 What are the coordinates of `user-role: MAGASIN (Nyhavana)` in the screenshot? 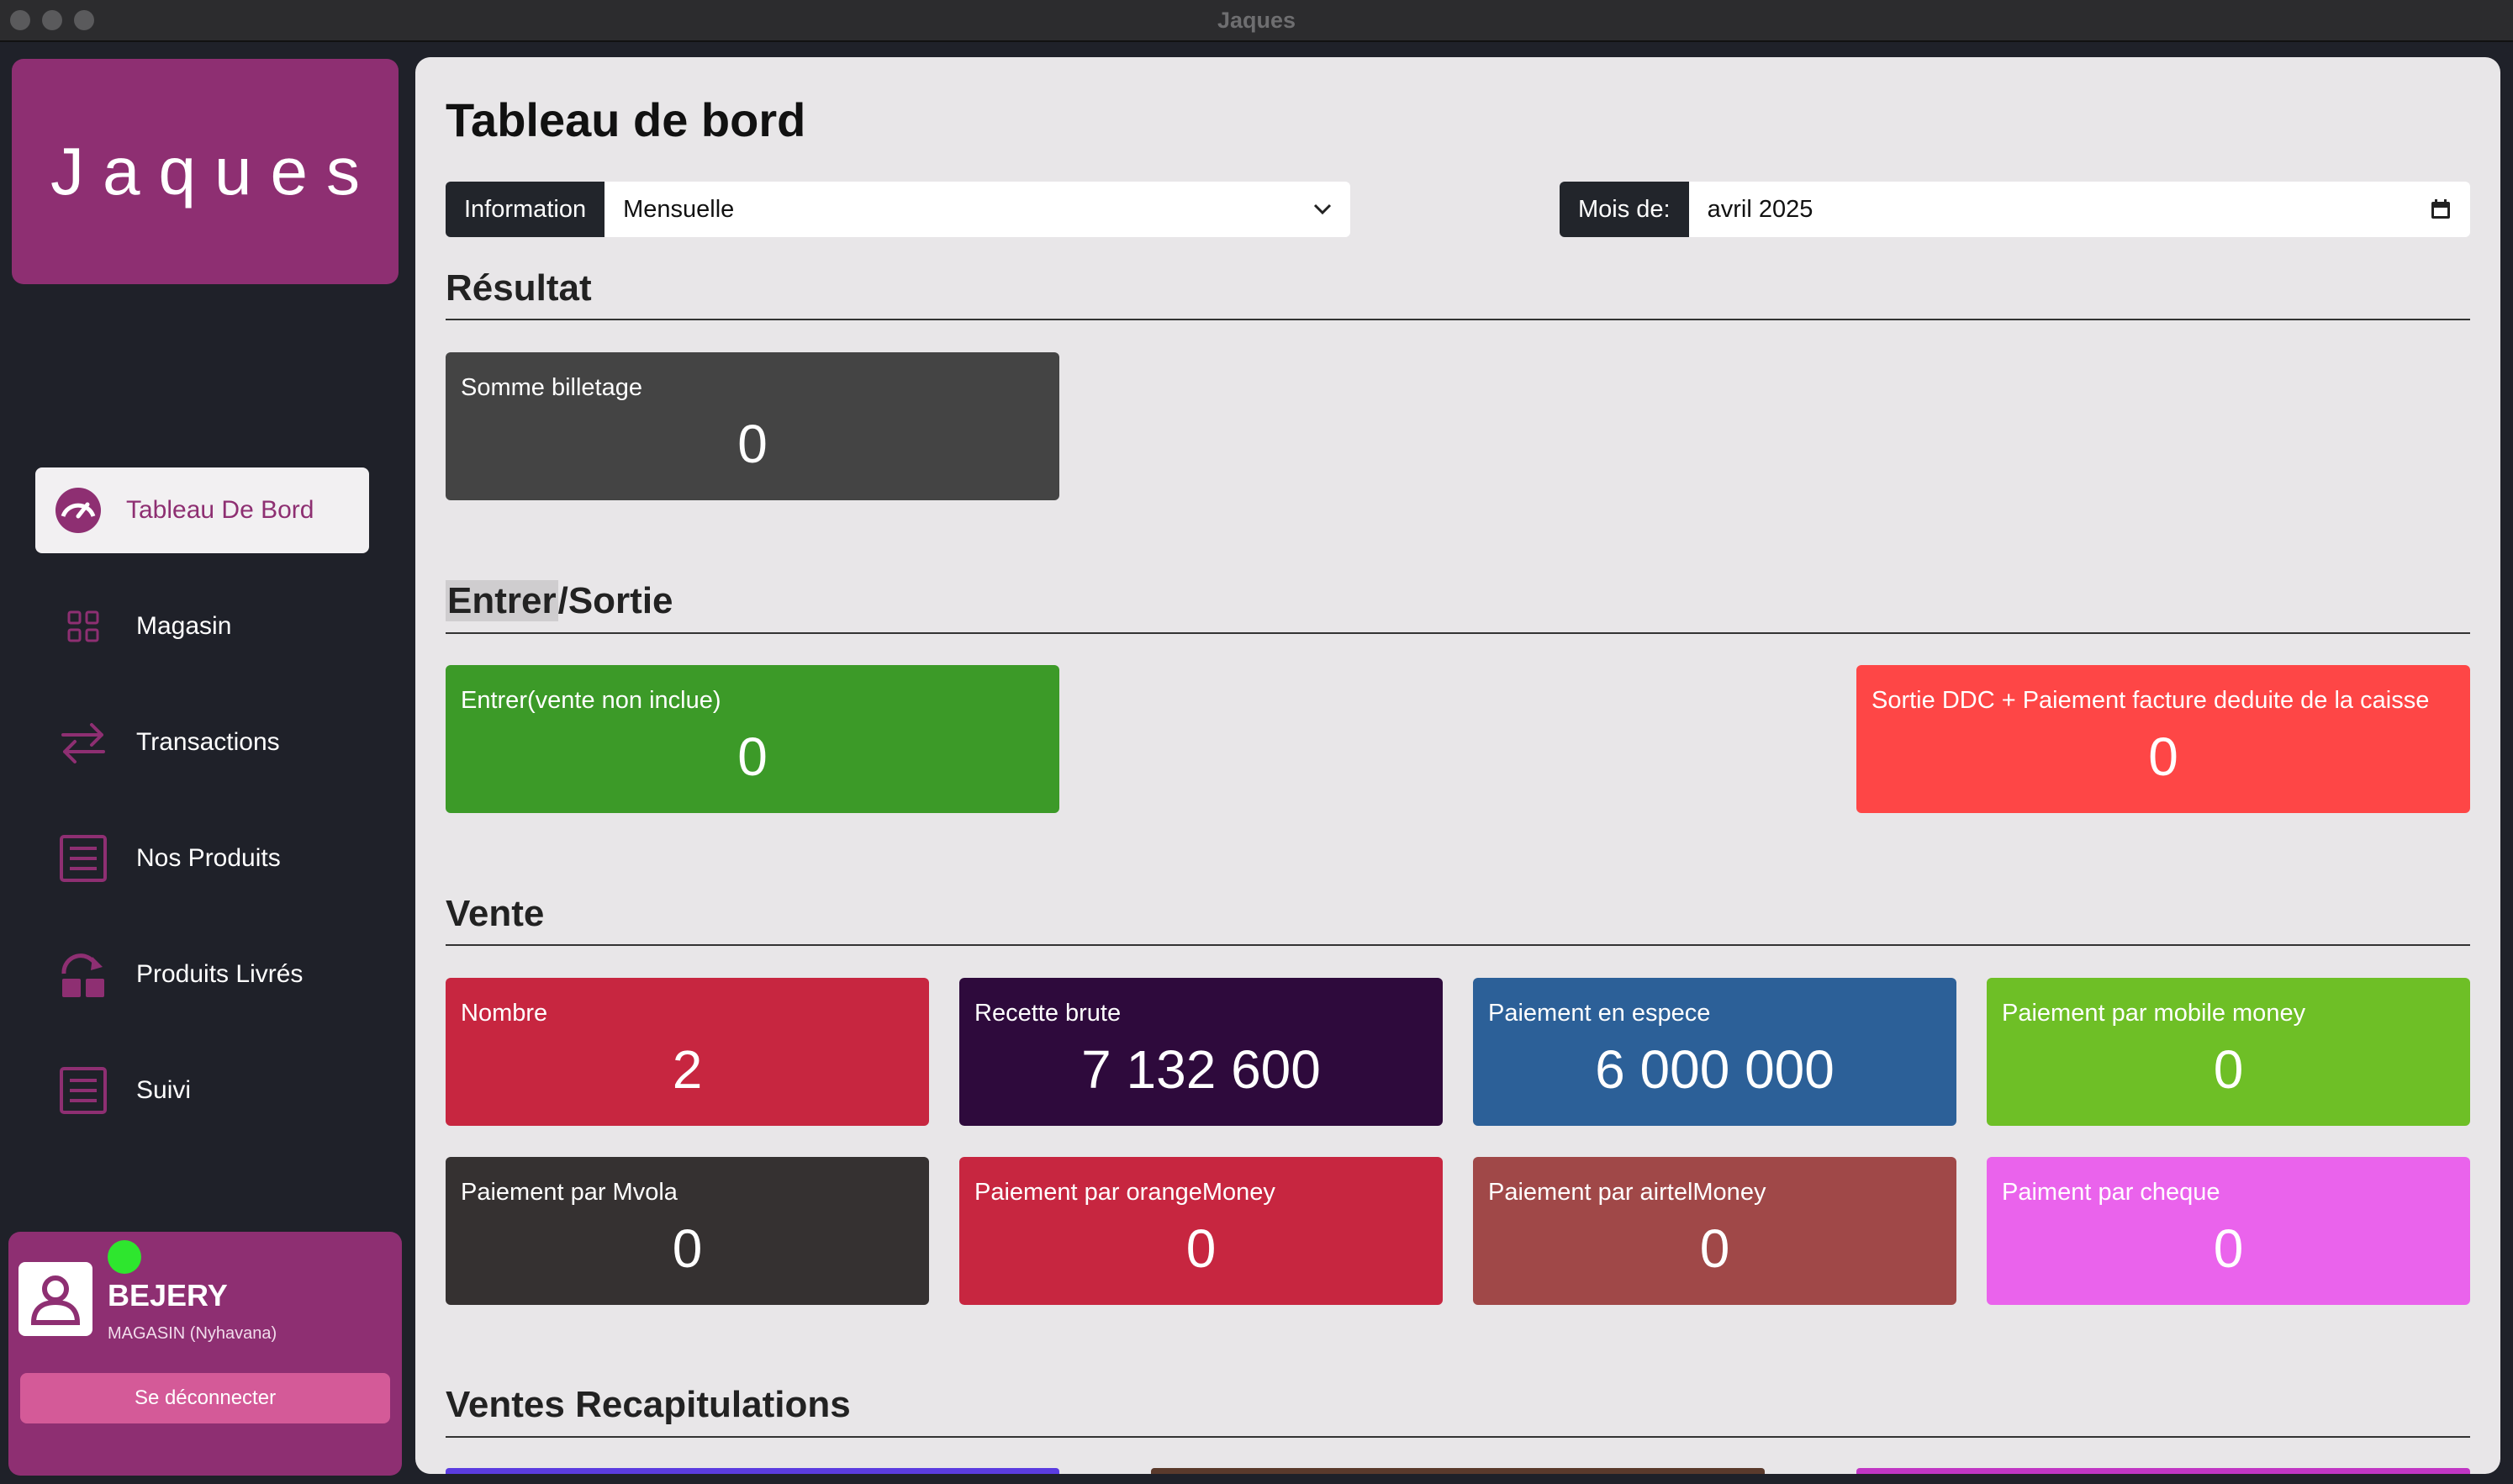 It's located at (192, 1333).